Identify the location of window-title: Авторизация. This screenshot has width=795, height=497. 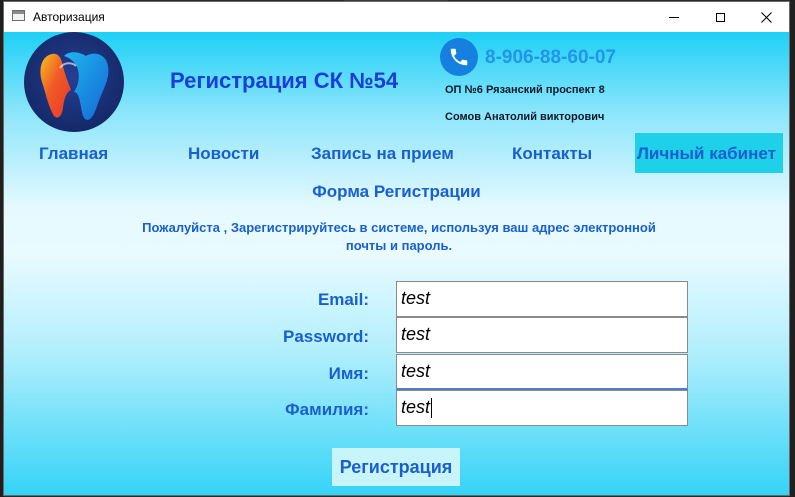
(69, 17).